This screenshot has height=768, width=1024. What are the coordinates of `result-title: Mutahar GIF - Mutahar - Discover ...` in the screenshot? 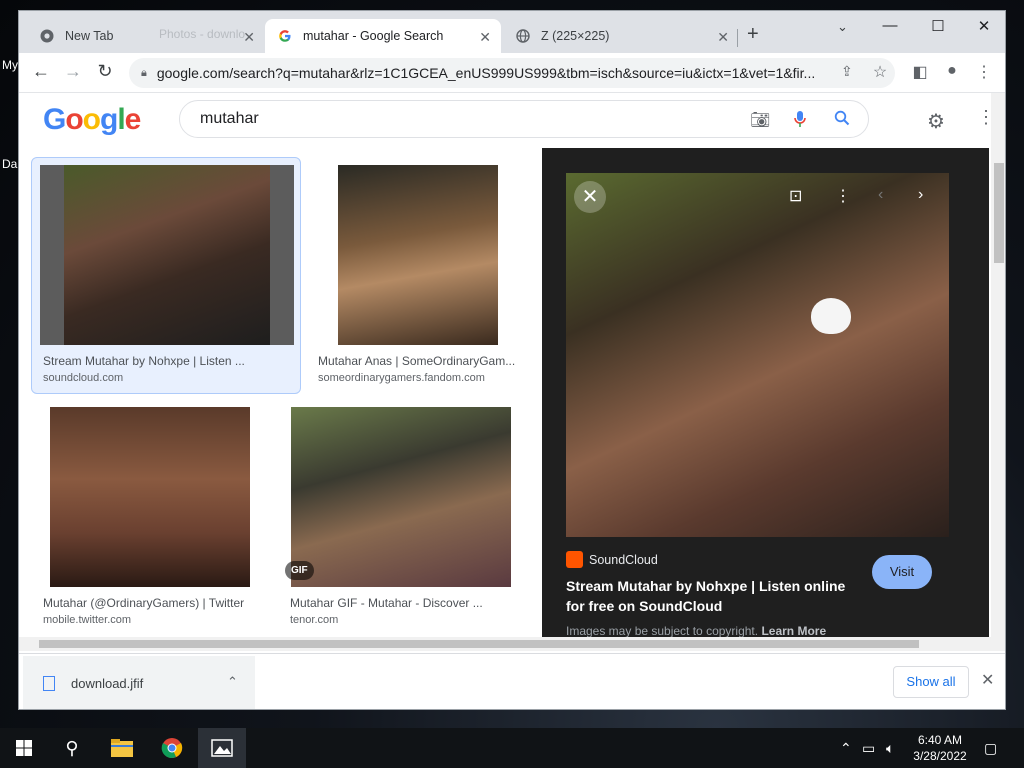 It's located at (386, 603).